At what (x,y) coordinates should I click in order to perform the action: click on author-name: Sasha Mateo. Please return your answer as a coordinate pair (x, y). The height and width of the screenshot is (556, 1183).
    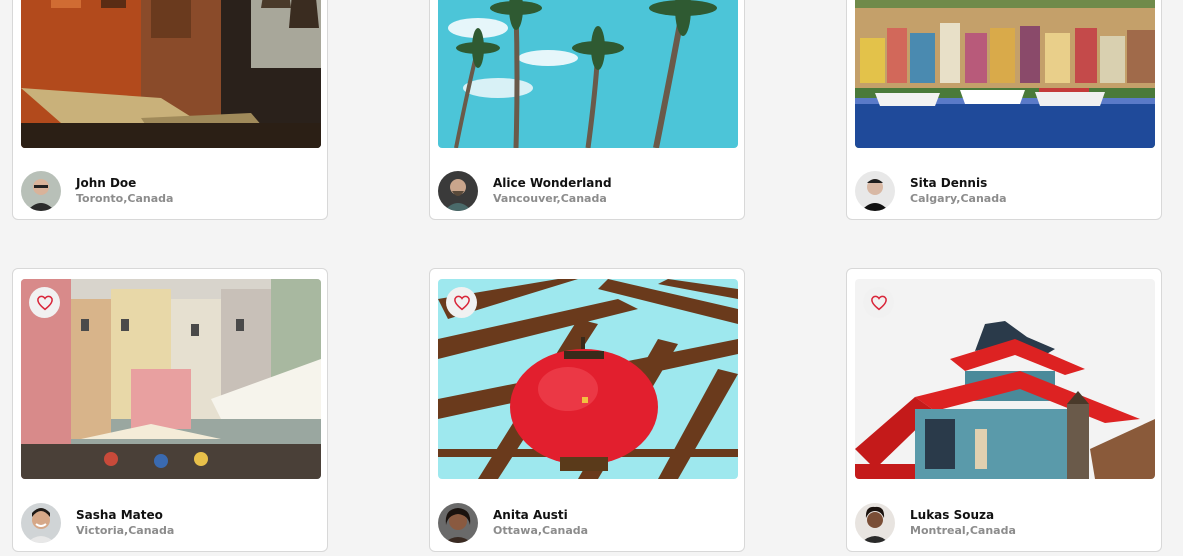
    Looking at the image, I should click on (125, 515).